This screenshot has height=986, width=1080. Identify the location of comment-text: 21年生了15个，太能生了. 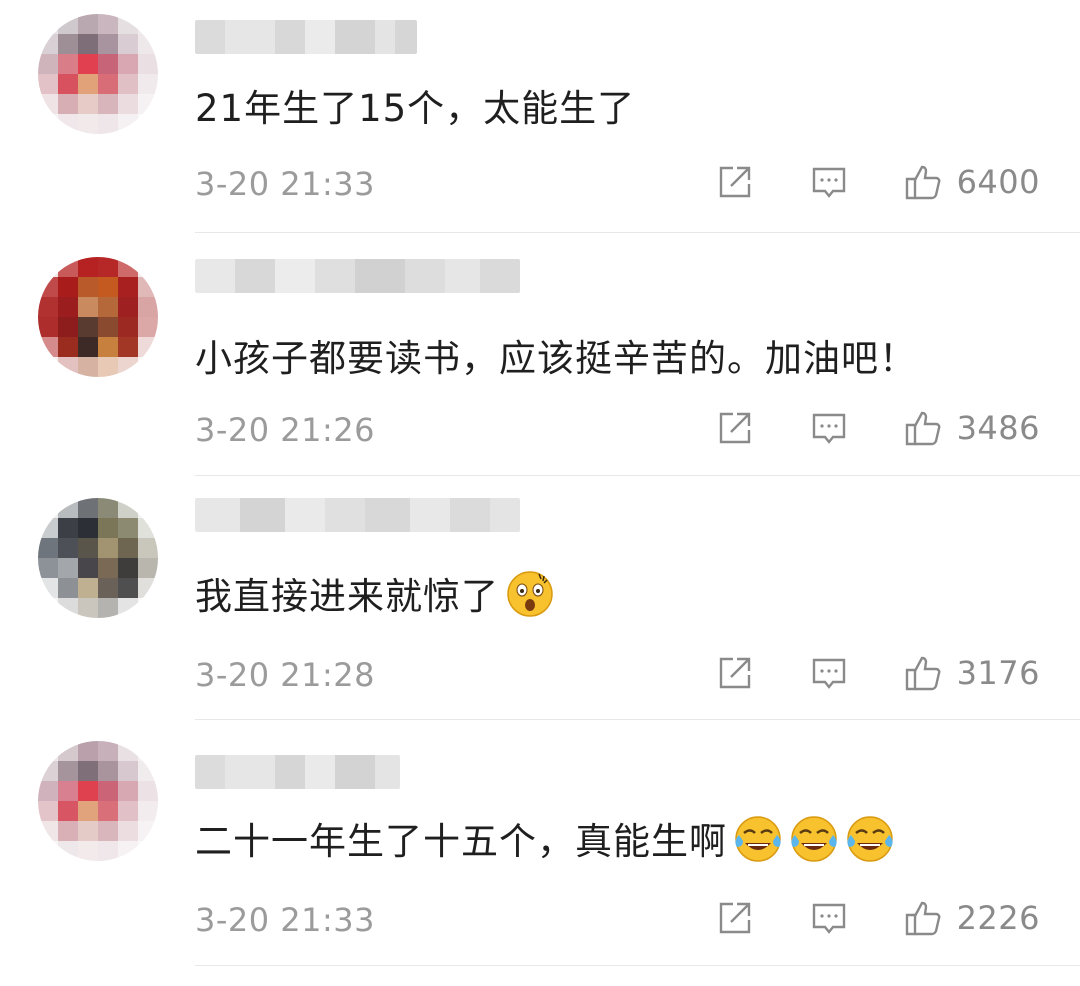
(415, 105).